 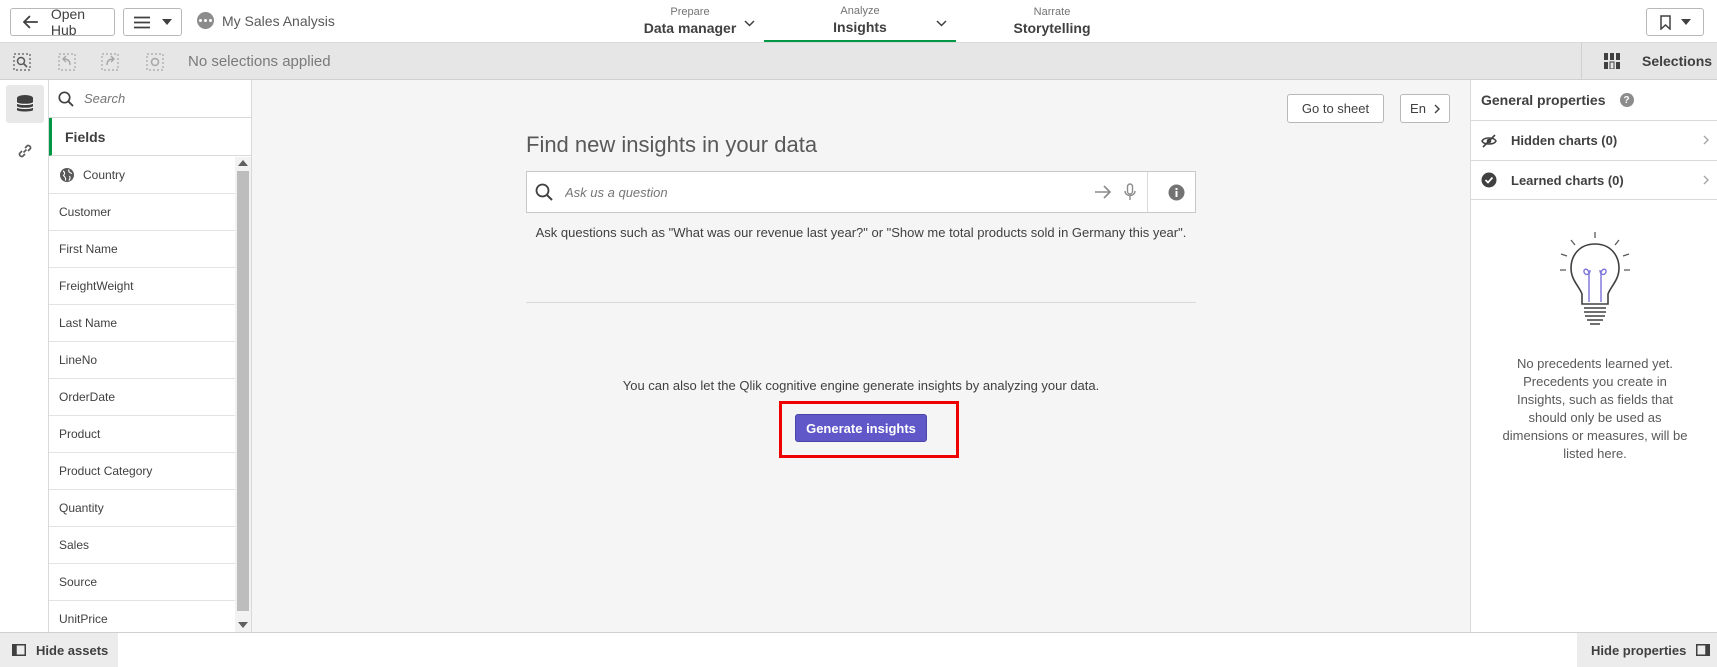 I want to click on open-hub-button: Open Hub, so click(x=62, y=22).